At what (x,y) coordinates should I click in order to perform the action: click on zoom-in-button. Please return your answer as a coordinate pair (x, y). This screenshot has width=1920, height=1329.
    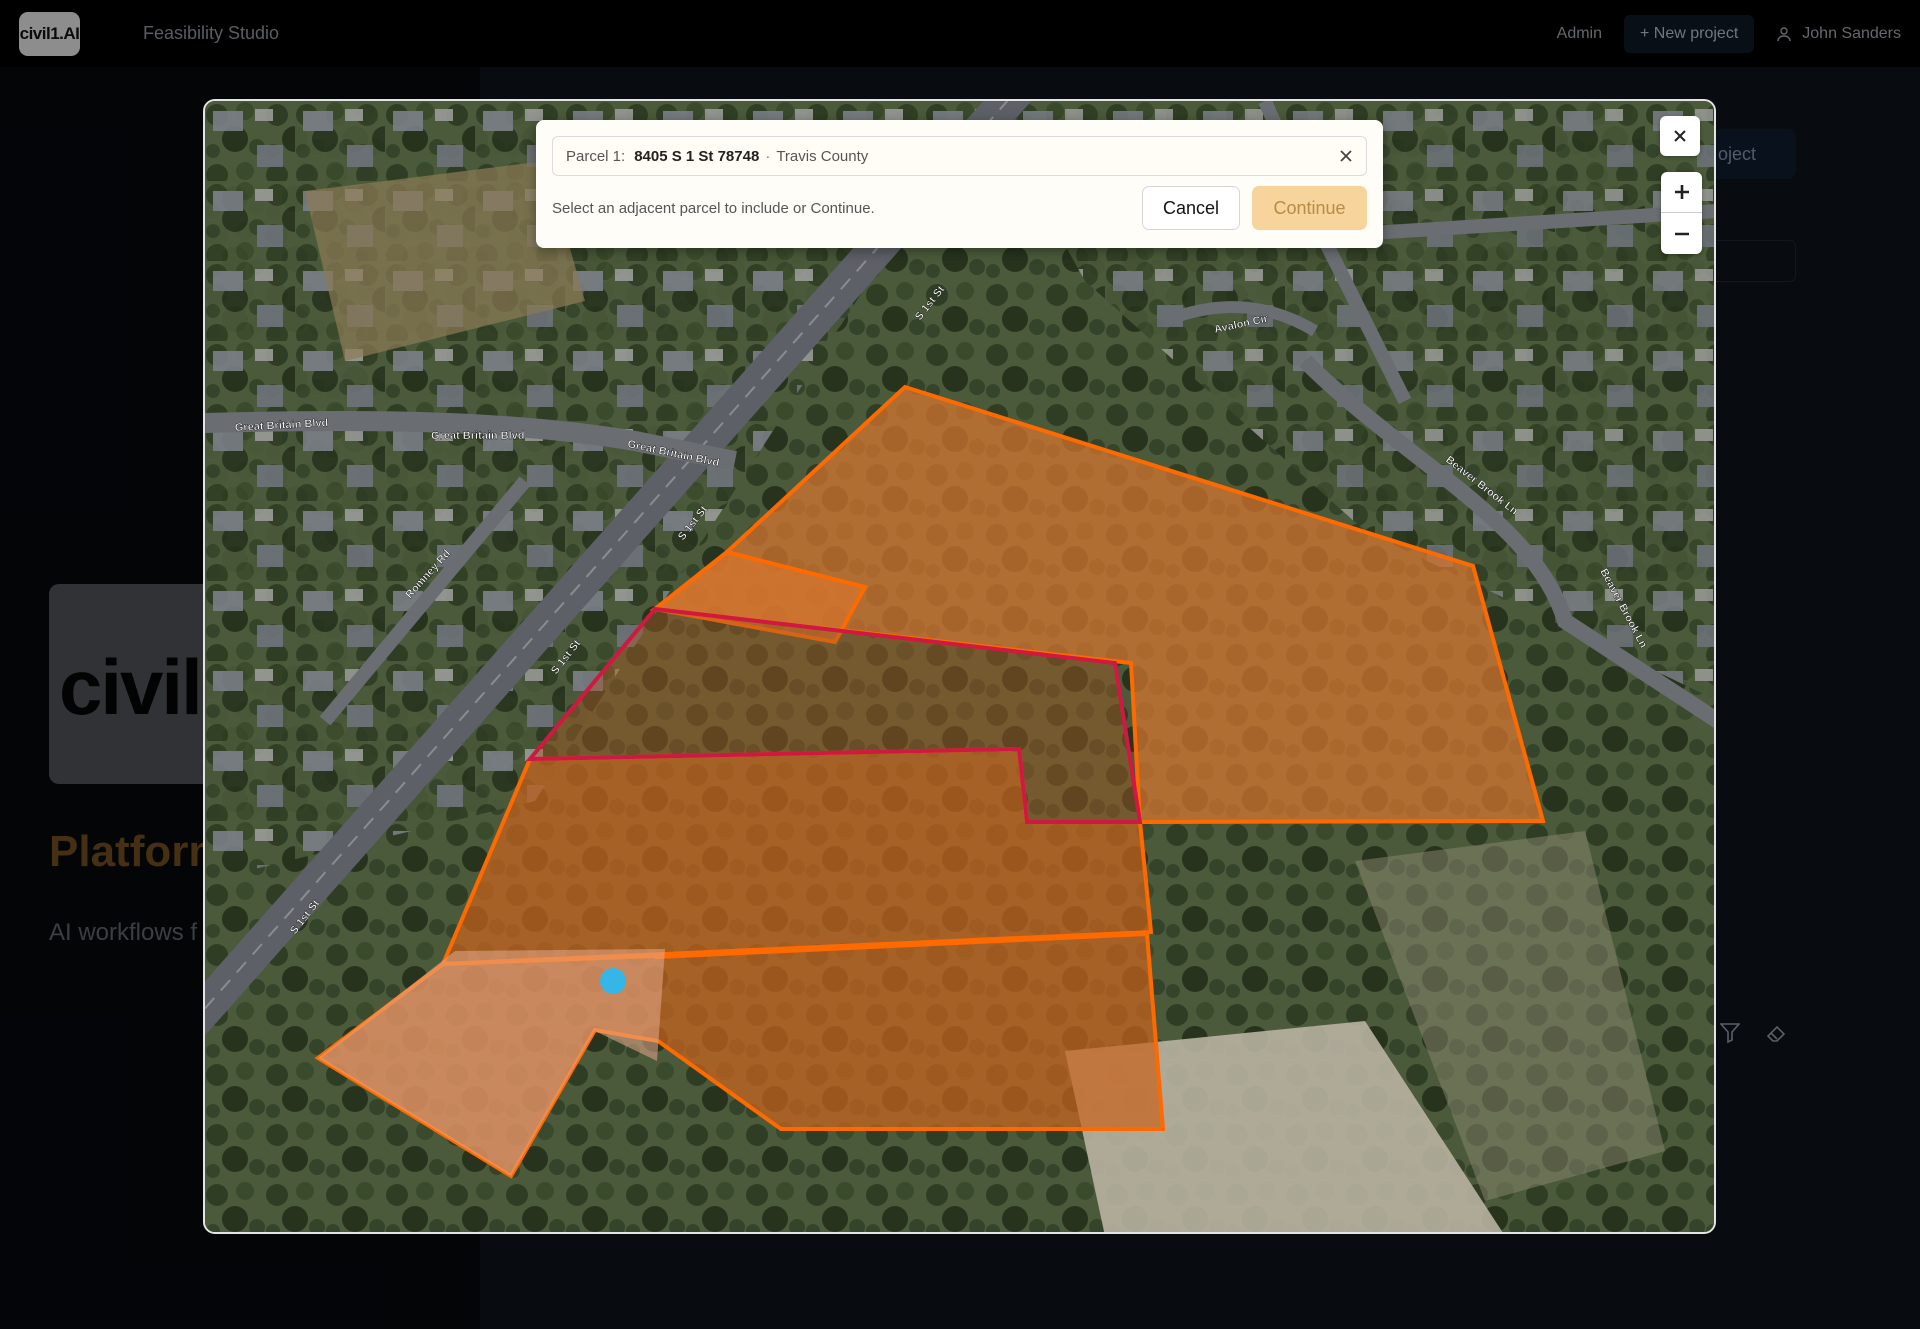
    Looking at the image, I should click on (1681, 192).